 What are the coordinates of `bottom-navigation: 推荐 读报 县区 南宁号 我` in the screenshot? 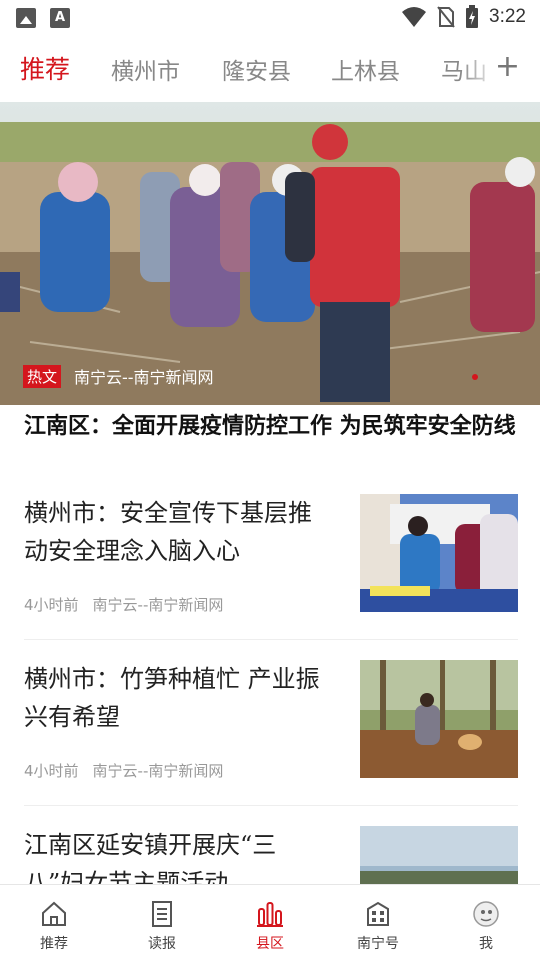 It's located at (270, 922).